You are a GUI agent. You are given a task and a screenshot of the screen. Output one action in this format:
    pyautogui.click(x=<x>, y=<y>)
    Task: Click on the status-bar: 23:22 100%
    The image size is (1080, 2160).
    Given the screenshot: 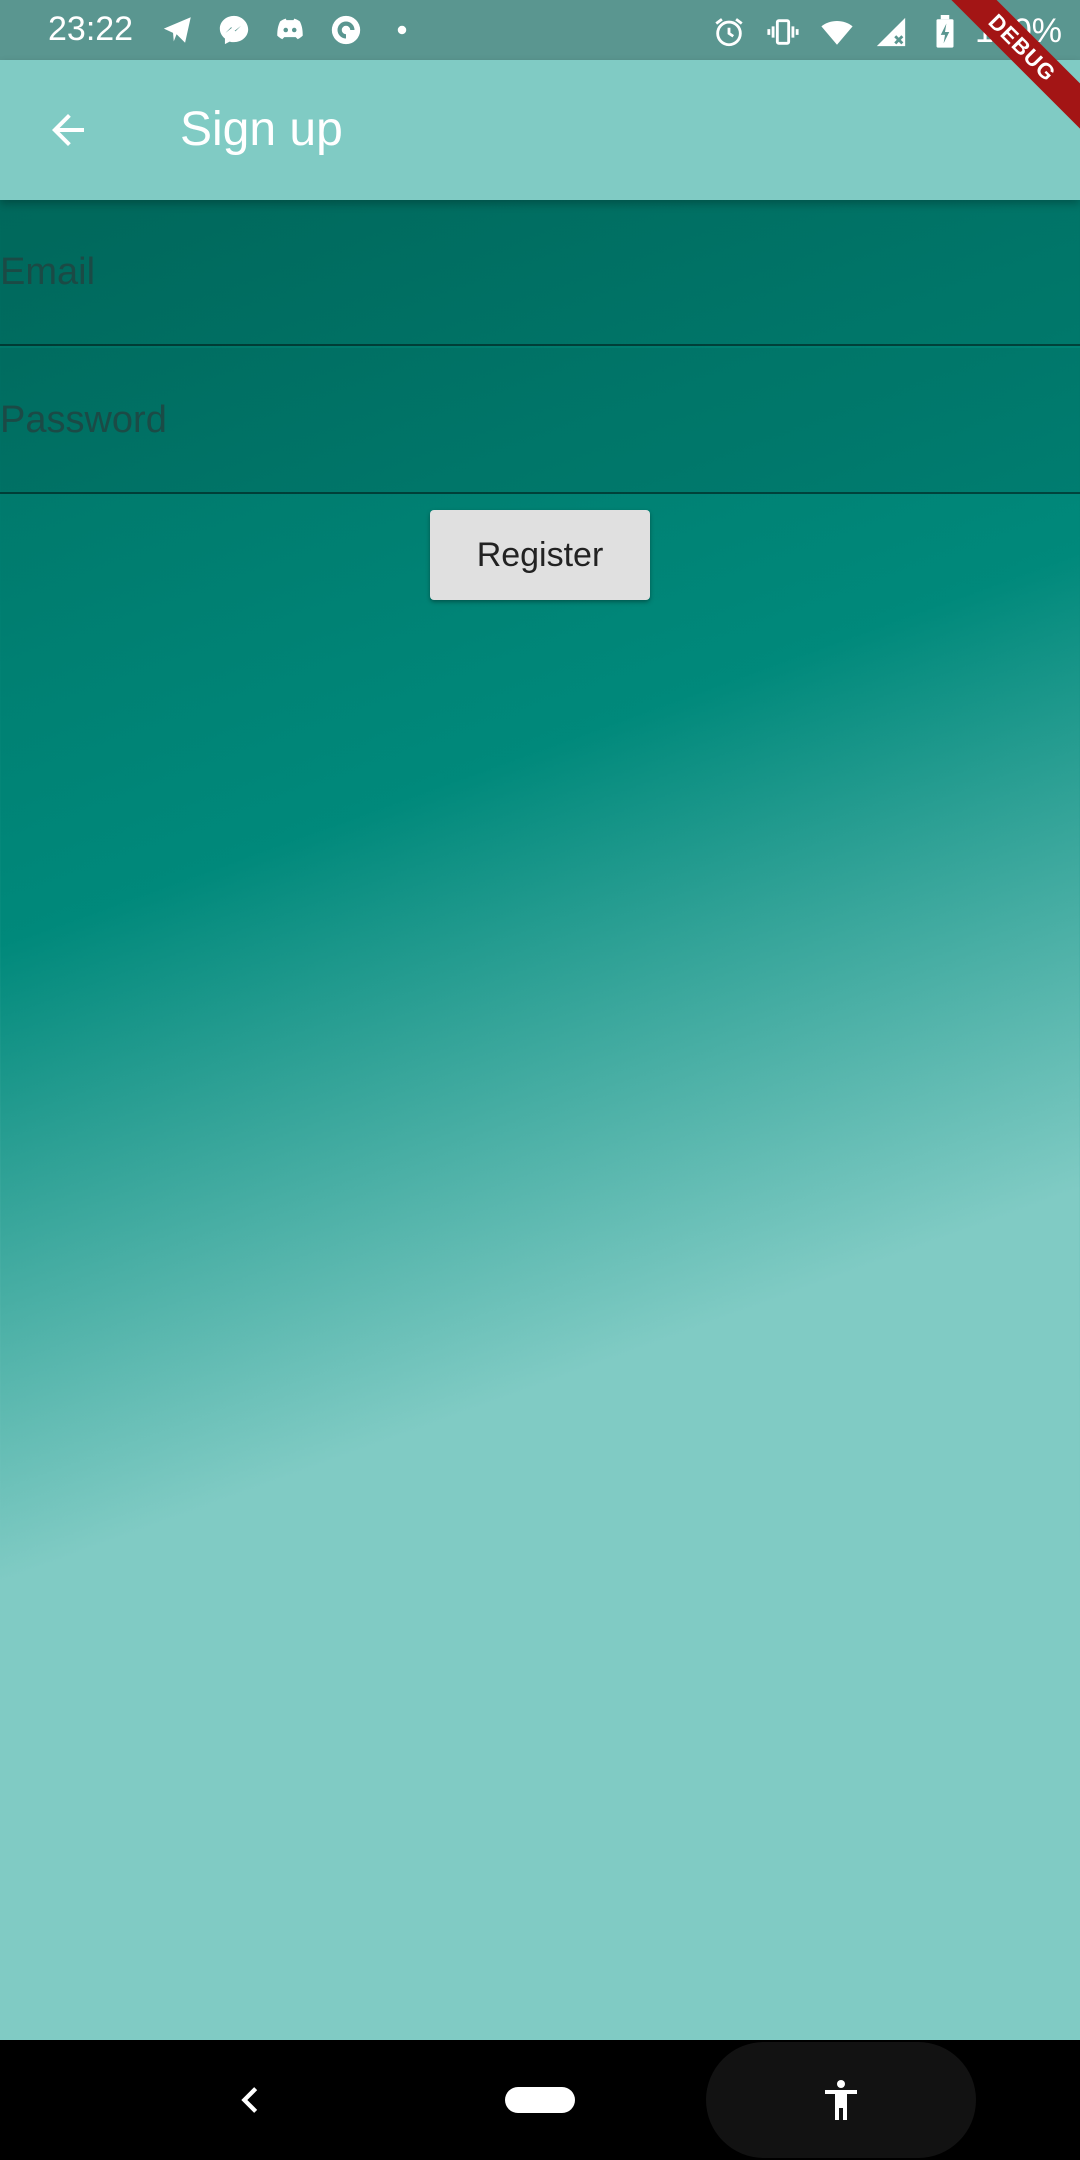 What is the action you would take?
    pyautogui.click(x=540, y=30)
    